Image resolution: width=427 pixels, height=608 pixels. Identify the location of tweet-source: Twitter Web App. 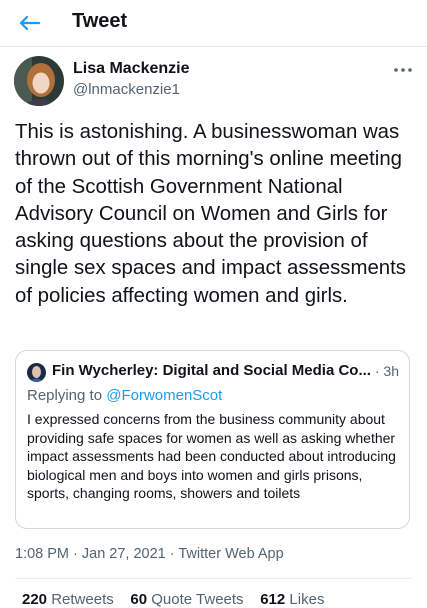
(230, 554).